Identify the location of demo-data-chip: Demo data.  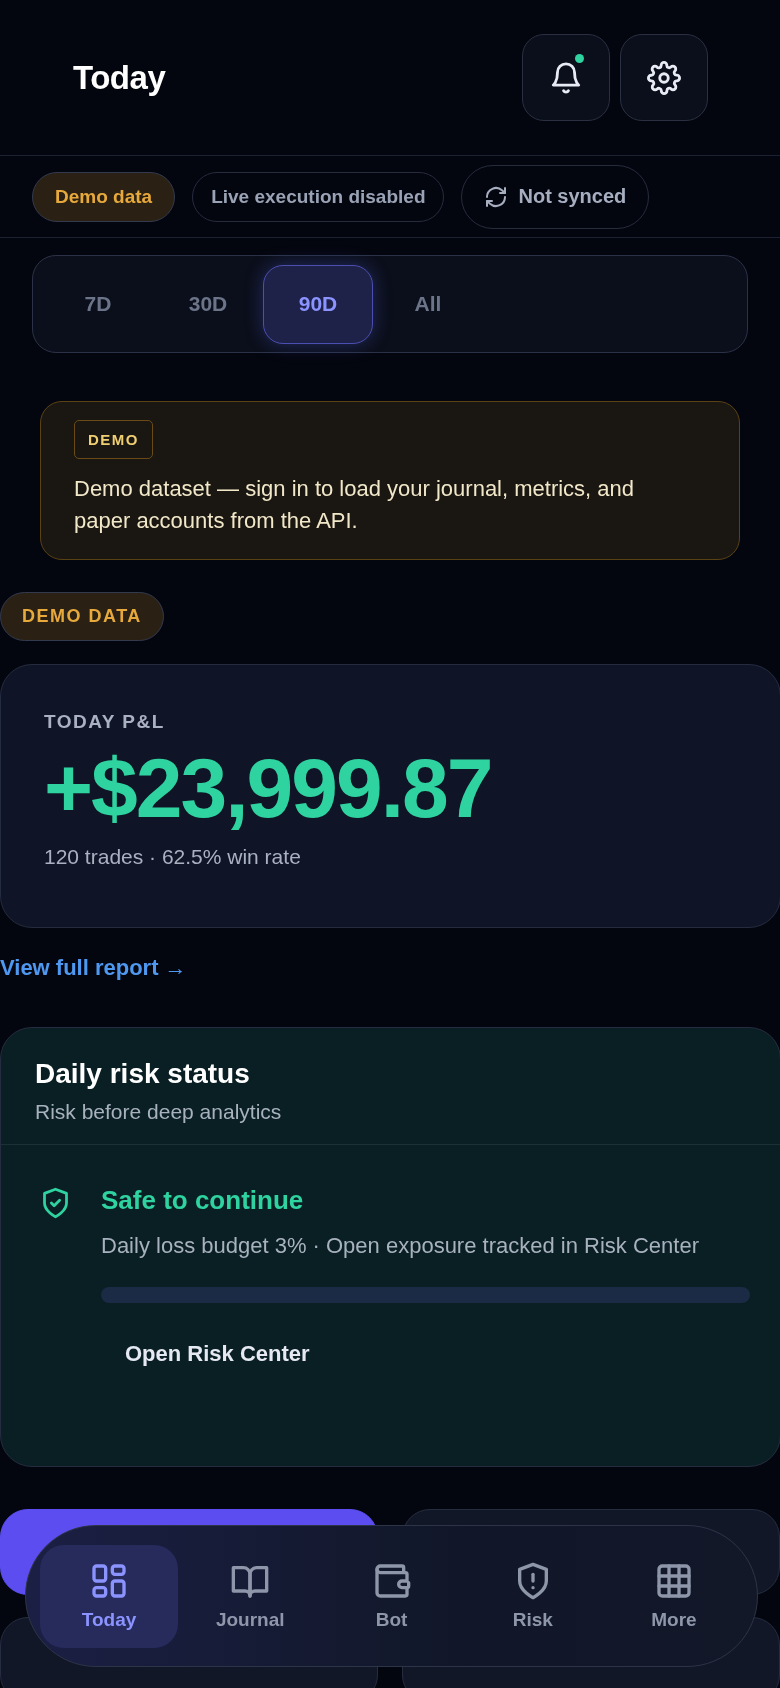
(104, 196).